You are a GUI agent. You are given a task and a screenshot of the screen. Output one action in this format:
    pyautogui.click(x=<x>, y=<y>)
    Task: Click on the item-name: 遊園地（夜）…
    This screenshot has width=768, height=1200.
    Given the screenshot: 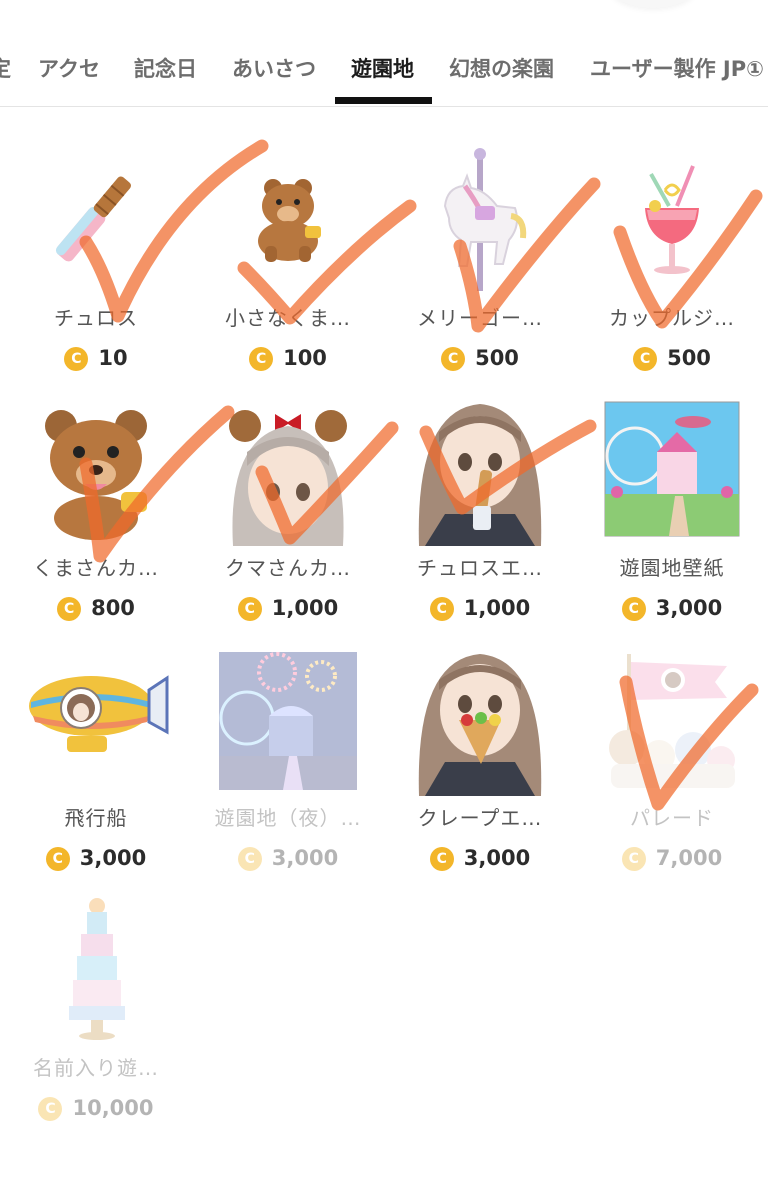 What is the action you would take?
    pyautogui.click(x=288, y=818)
    